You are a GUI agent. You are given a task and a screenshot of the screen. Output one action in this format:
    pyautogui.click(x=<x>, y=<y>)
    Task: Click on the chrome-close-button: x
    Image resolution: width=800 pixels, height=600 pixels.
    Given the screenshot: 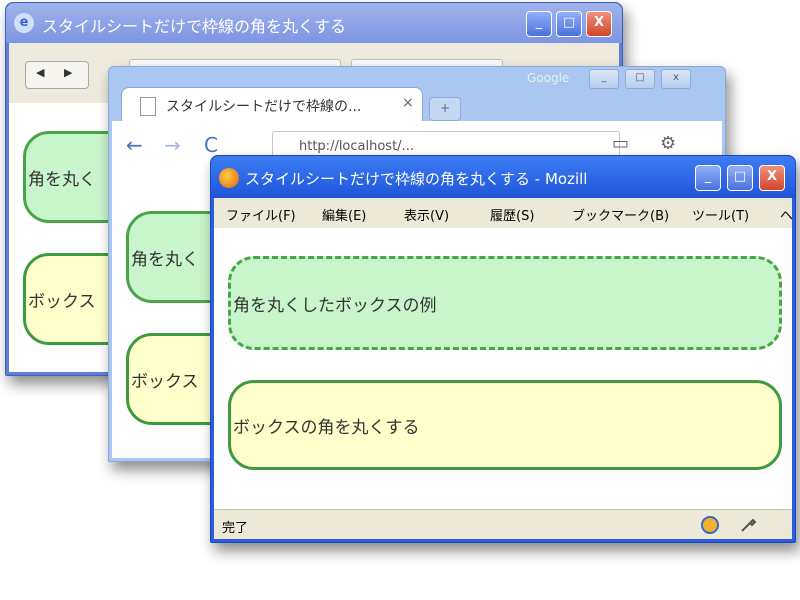 What is the action you would take?
    pyautogui.click(x=676, y=79)
    